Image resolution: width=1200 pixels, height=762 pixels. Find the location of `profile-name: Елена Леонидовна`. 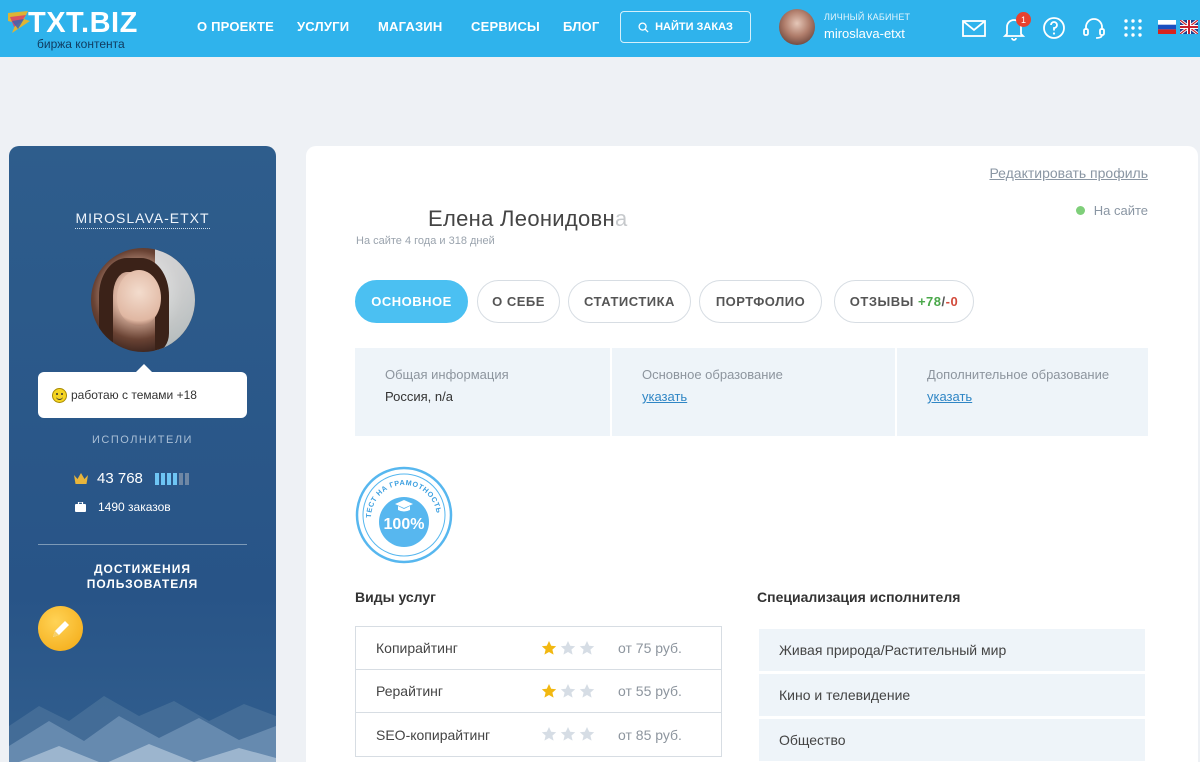

profile-name: Елена Леонидовна is located at coordinates (528, 218).